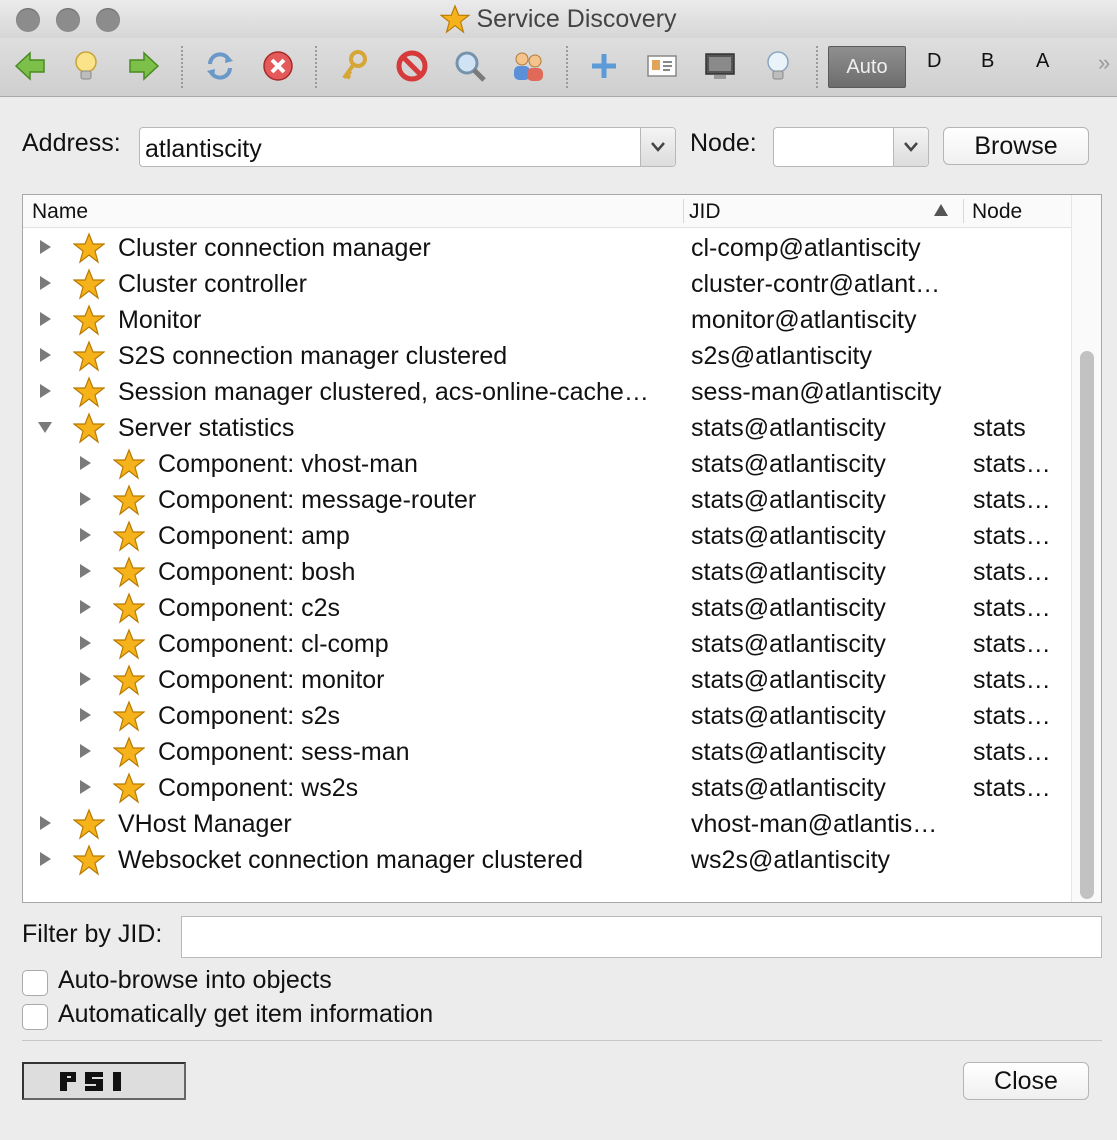 The height and width of the screenshot is (1140, 1117). I want to click on address-dropdown-button, so click(657, 147).